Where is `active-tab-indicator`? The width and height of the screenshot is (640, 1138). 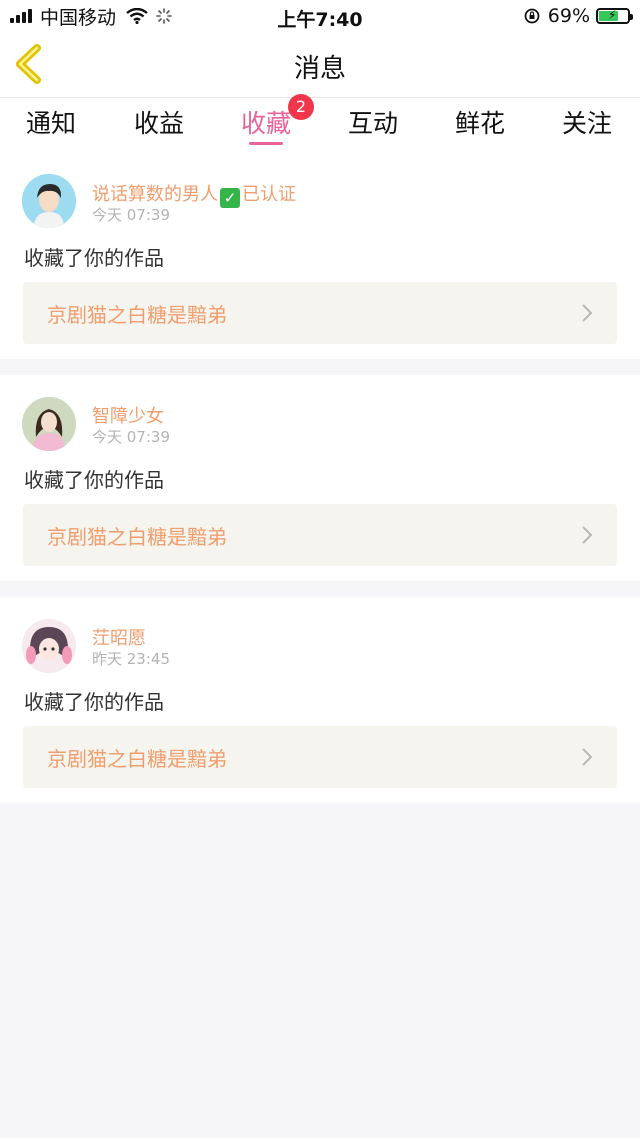
active-tab-indicator is located at coordinates (266, 143).